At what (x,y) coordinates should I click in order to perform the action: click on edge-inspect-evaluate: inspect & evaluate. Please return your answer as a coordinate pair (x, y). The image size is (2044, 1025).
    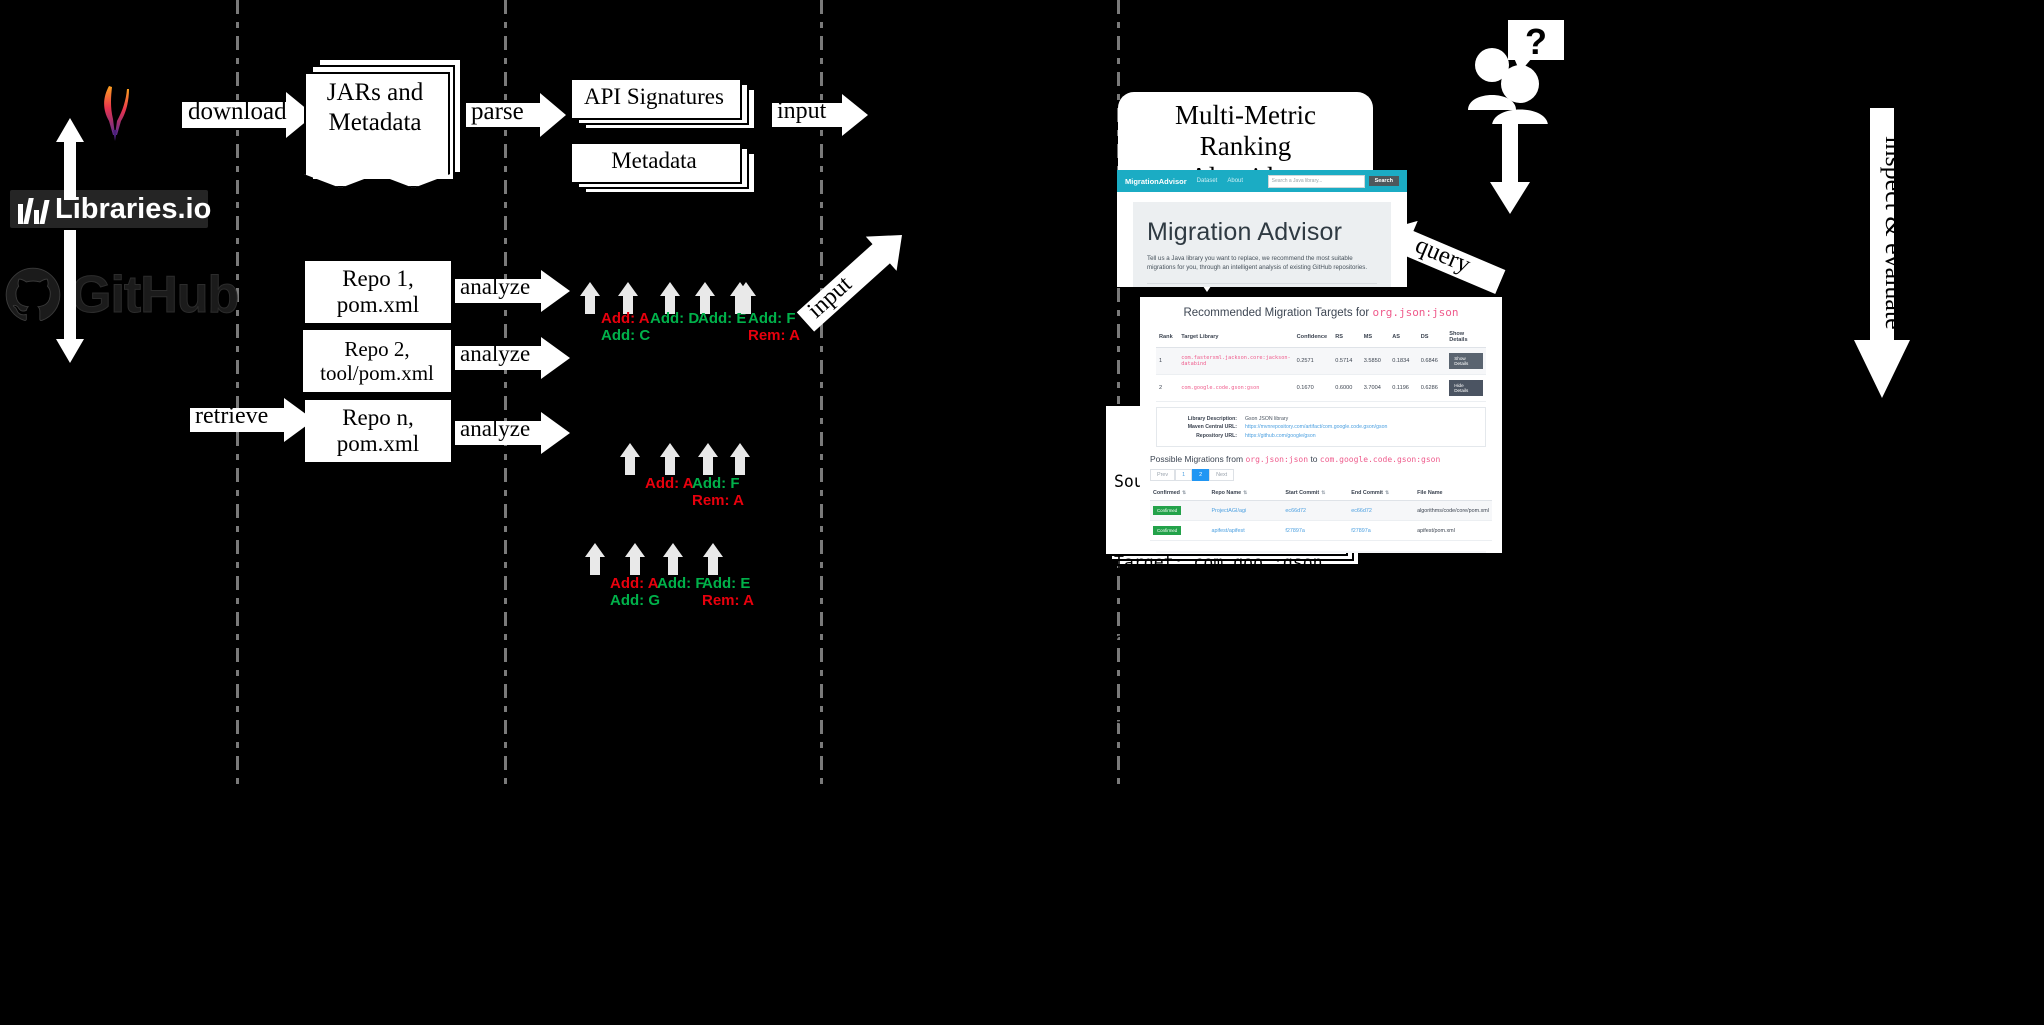
    Looking at the image, I should click on (1882, 255).